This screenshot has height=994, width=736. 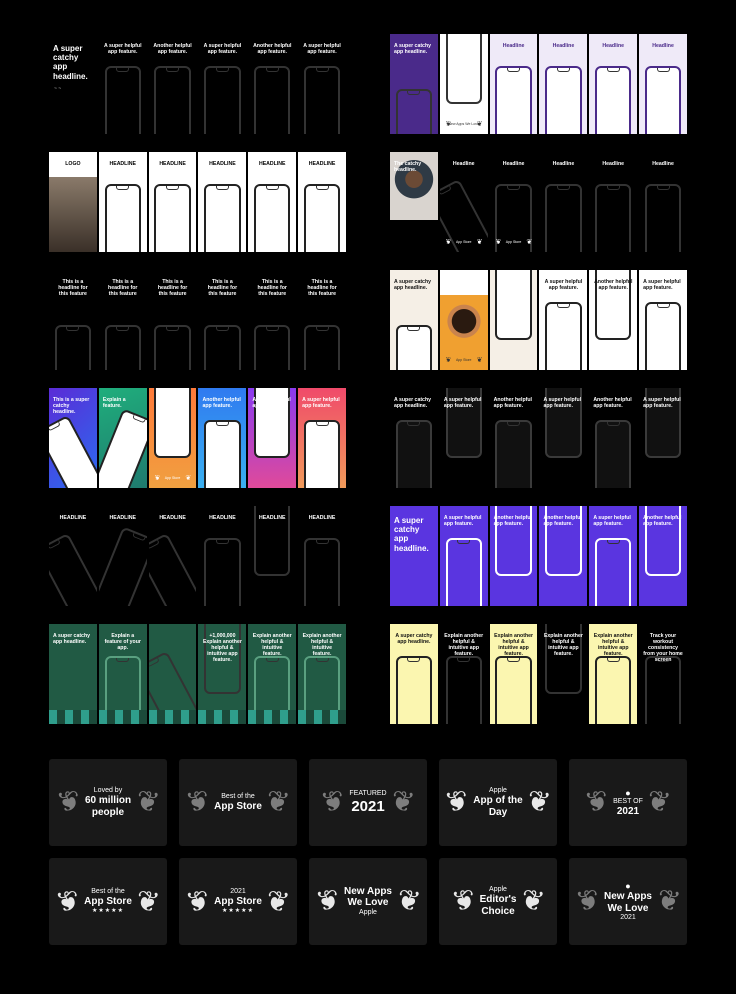 What do you see at coordinates (108, 802) in the screenshot?
I see `award-badge: Loved by60 millionpeople` at bounding box center [108, 802].